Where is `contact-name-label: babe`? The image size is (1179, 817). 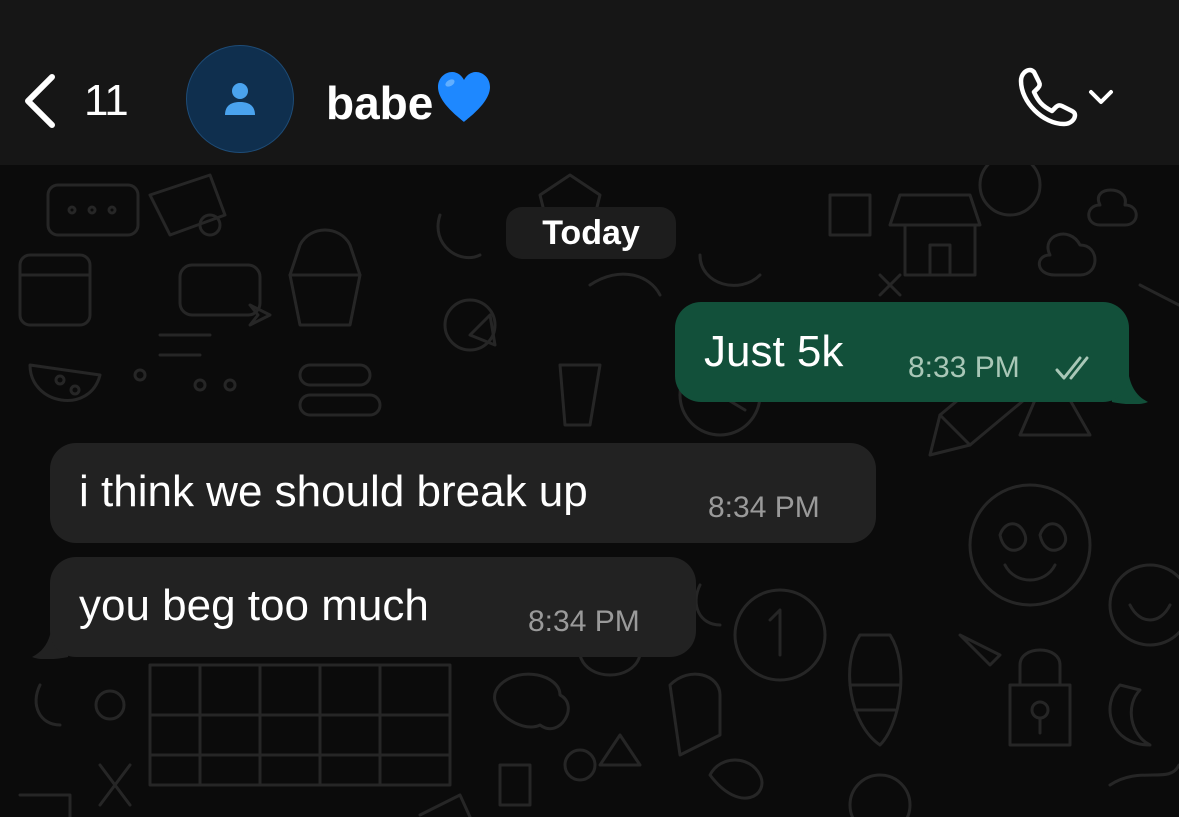
contact-name-label: babe is located at coordinates (380, 102).